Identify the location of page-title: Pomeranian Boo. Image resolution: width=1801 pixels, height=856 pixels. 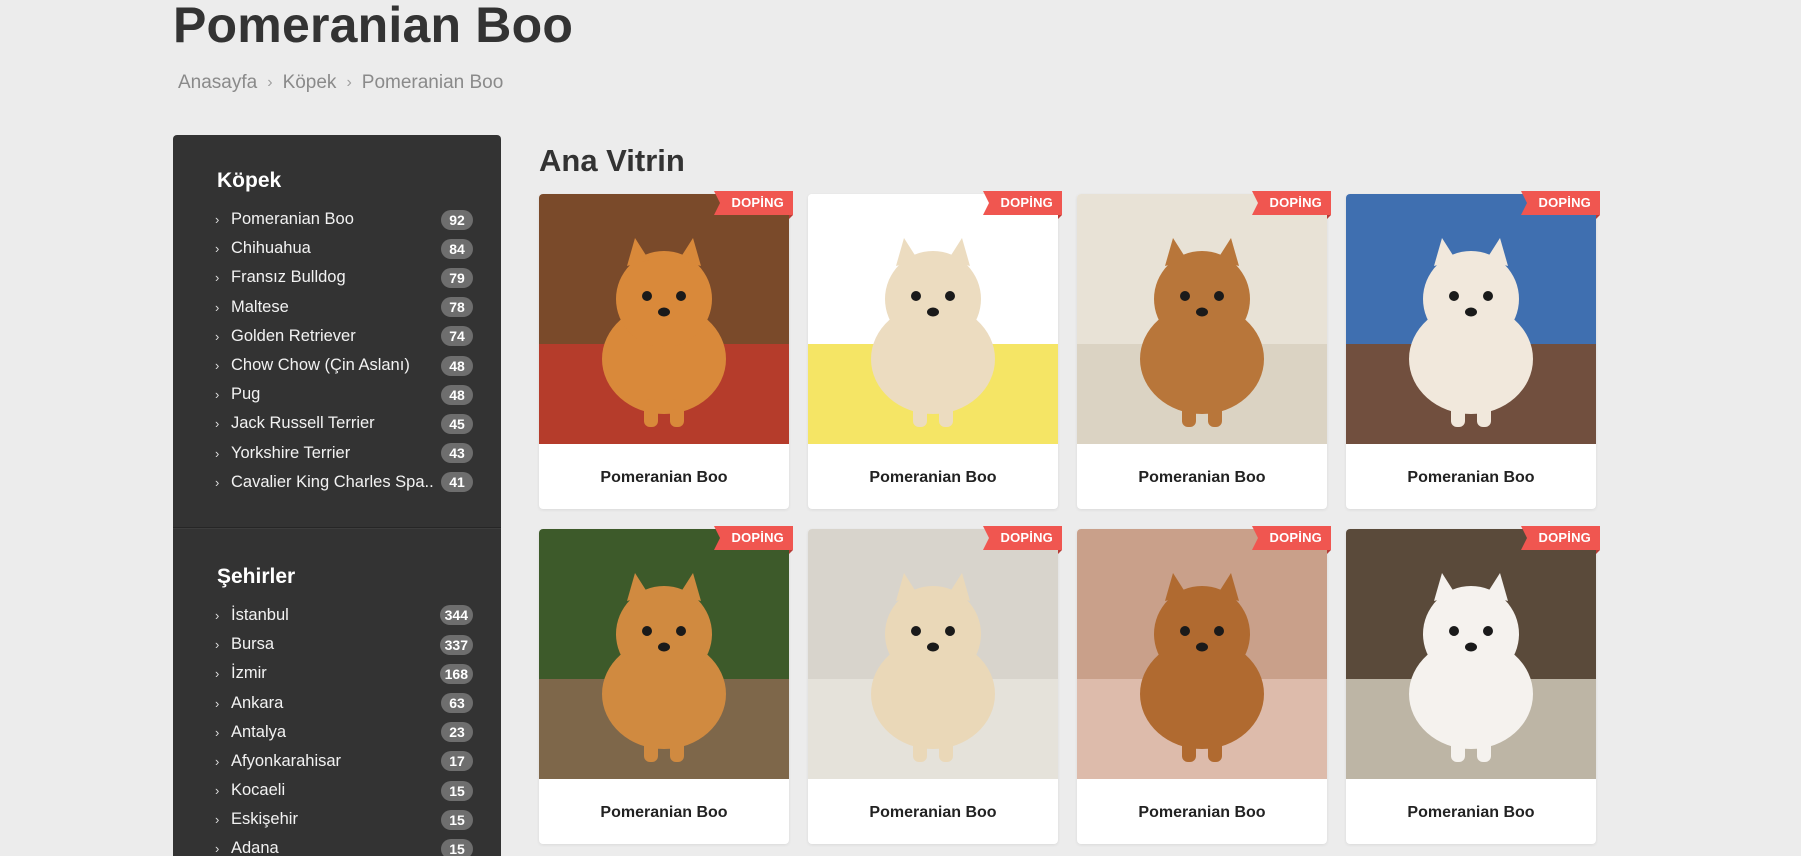
(373, 26).